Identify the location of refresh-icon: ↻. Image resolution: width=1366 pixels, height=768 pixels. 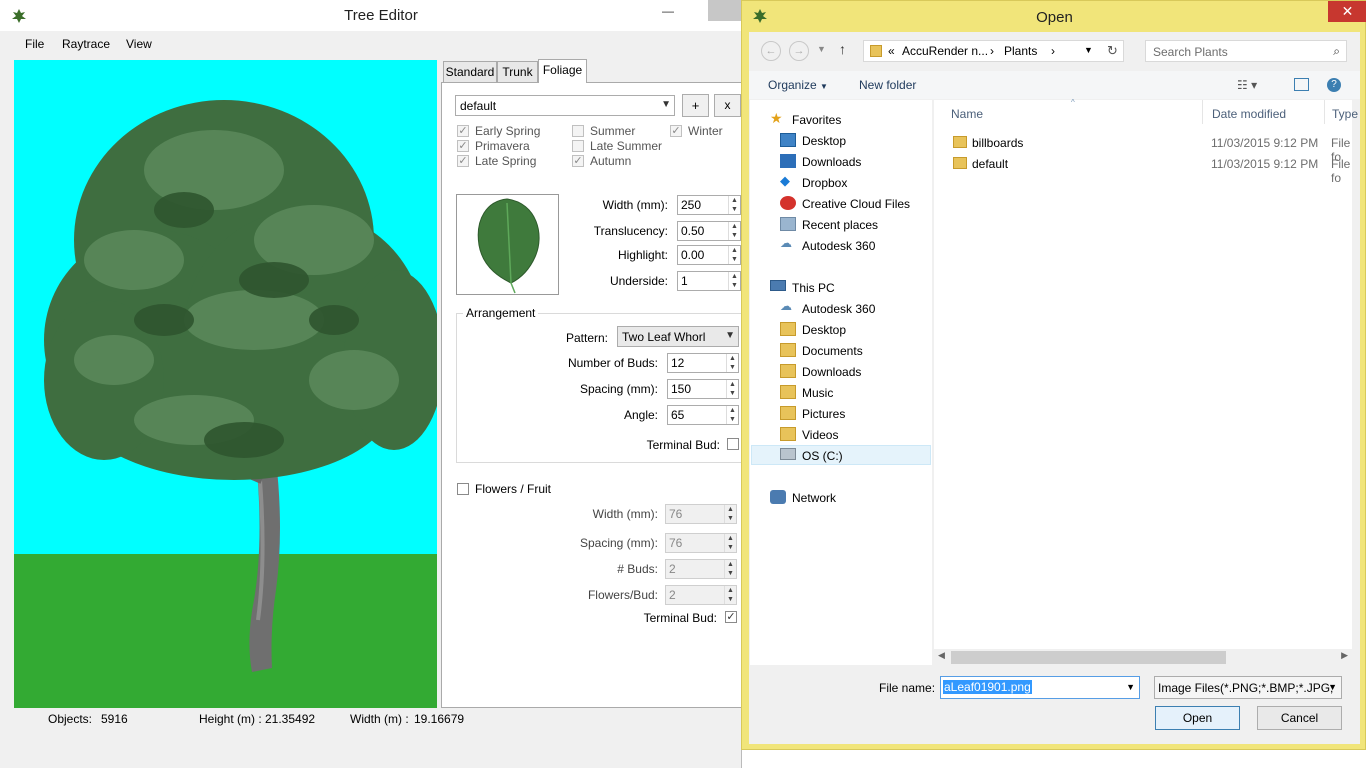
(1112, 51).